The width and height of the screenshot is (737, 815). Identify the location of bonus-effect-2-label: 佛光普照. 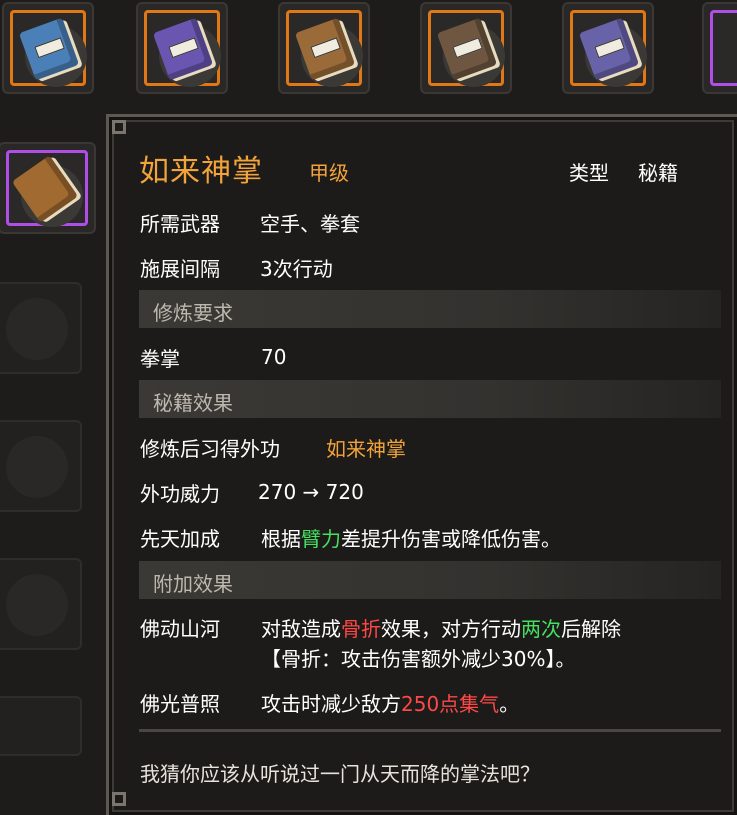
(180, 704).